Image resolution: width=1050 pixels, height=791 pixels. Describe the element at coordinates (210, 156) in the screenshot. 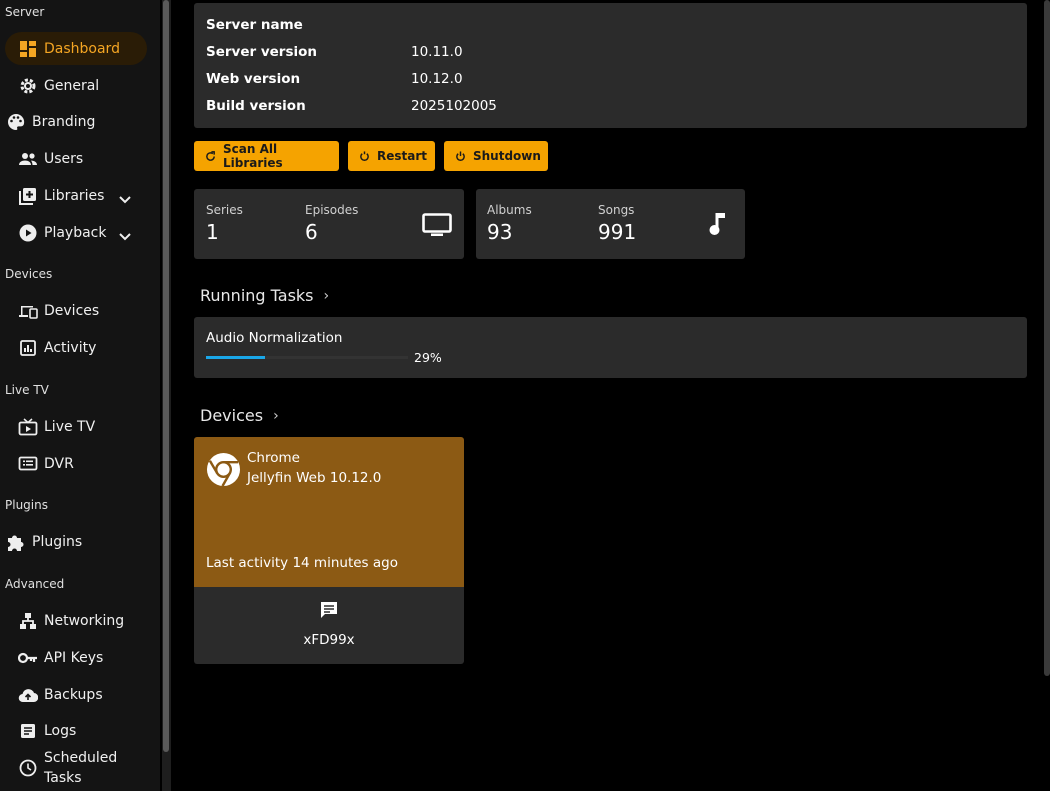

I see `refresh-icon` at that location.